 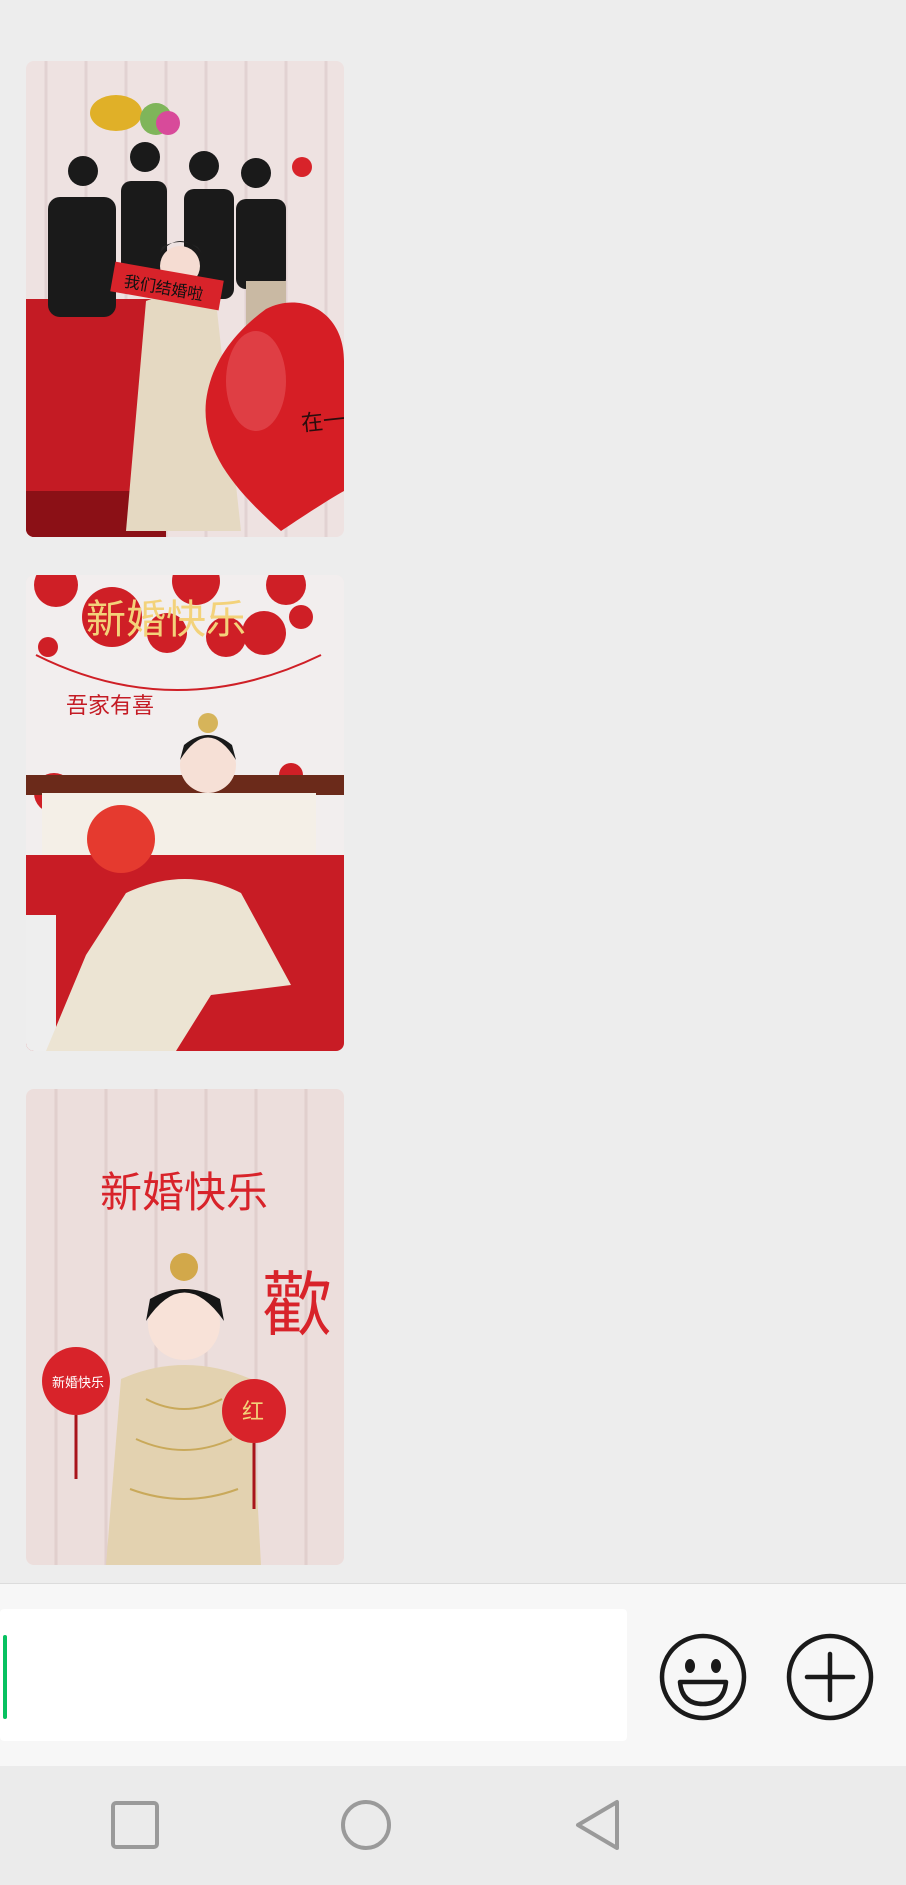 I want to click on back-button, so click(x=597, y=1825).